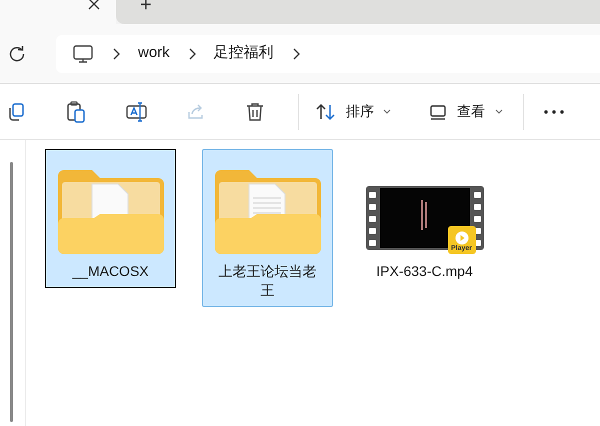 The width and height of the screenshot is (600, 426). I want to click on file-name: __MACOSX, so click(110, 271).